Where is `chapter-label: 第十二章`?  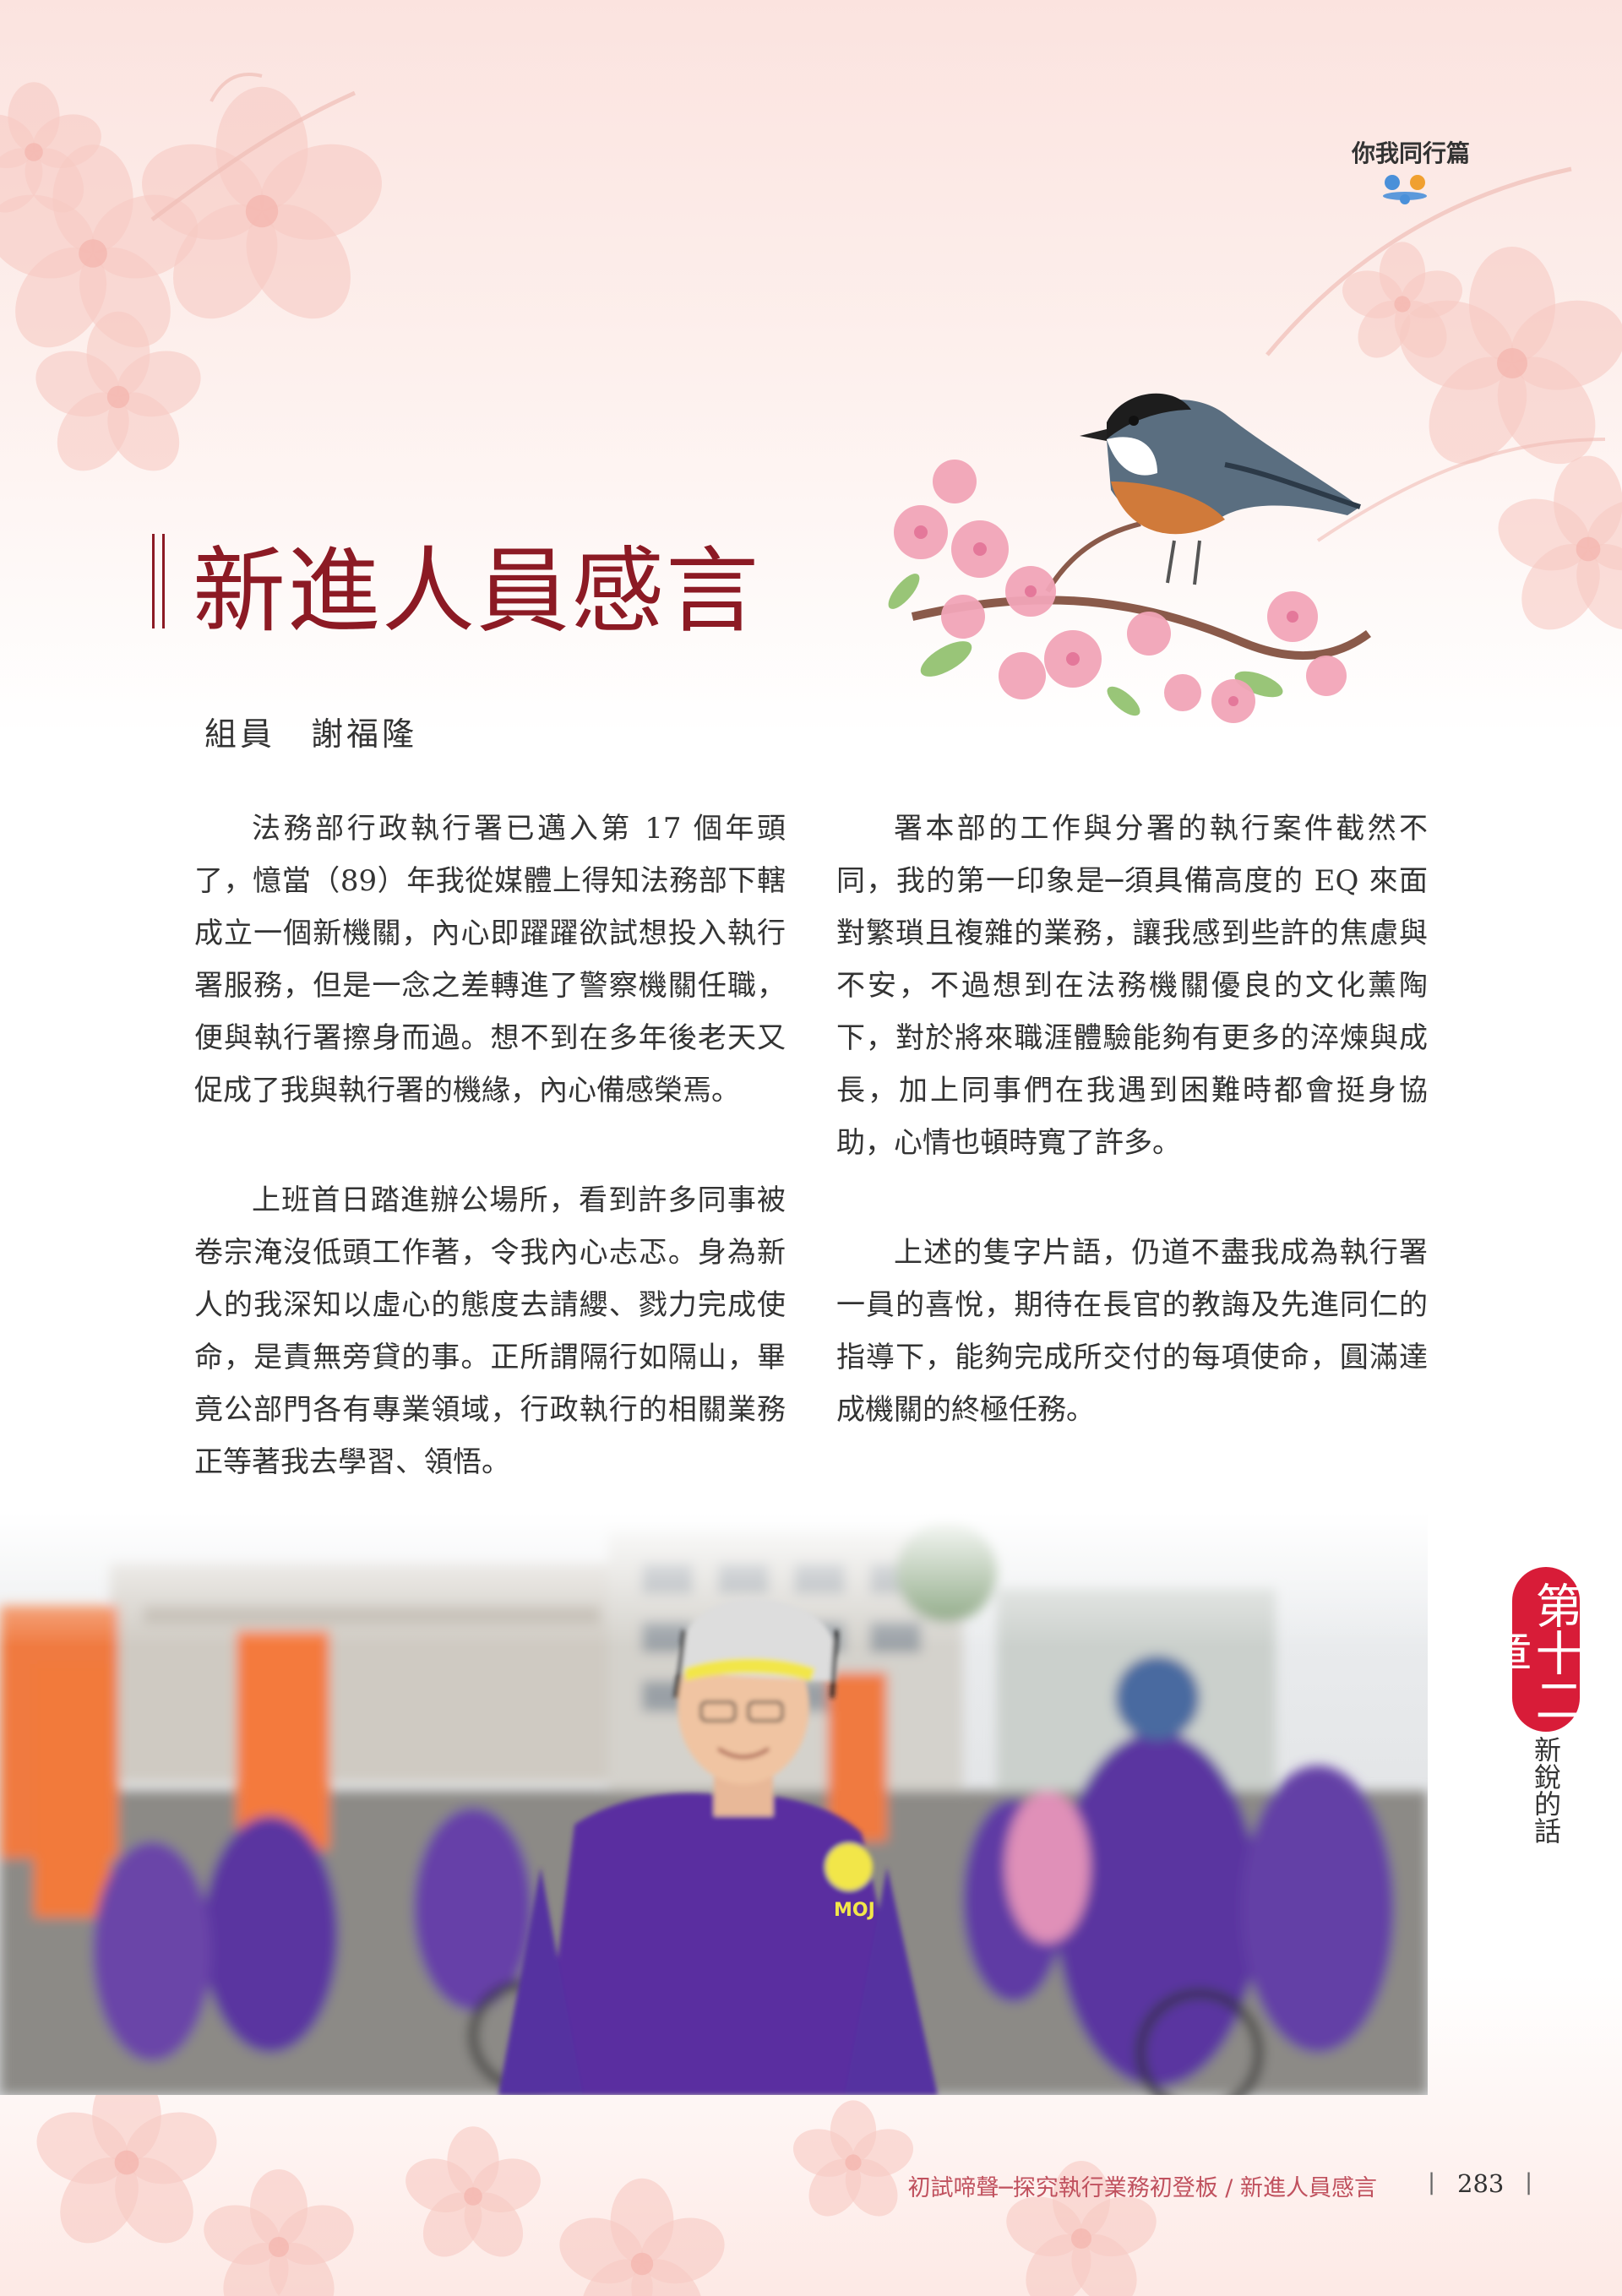
chapter-label: 第十二章 is located at coordinates (1530, 1652).